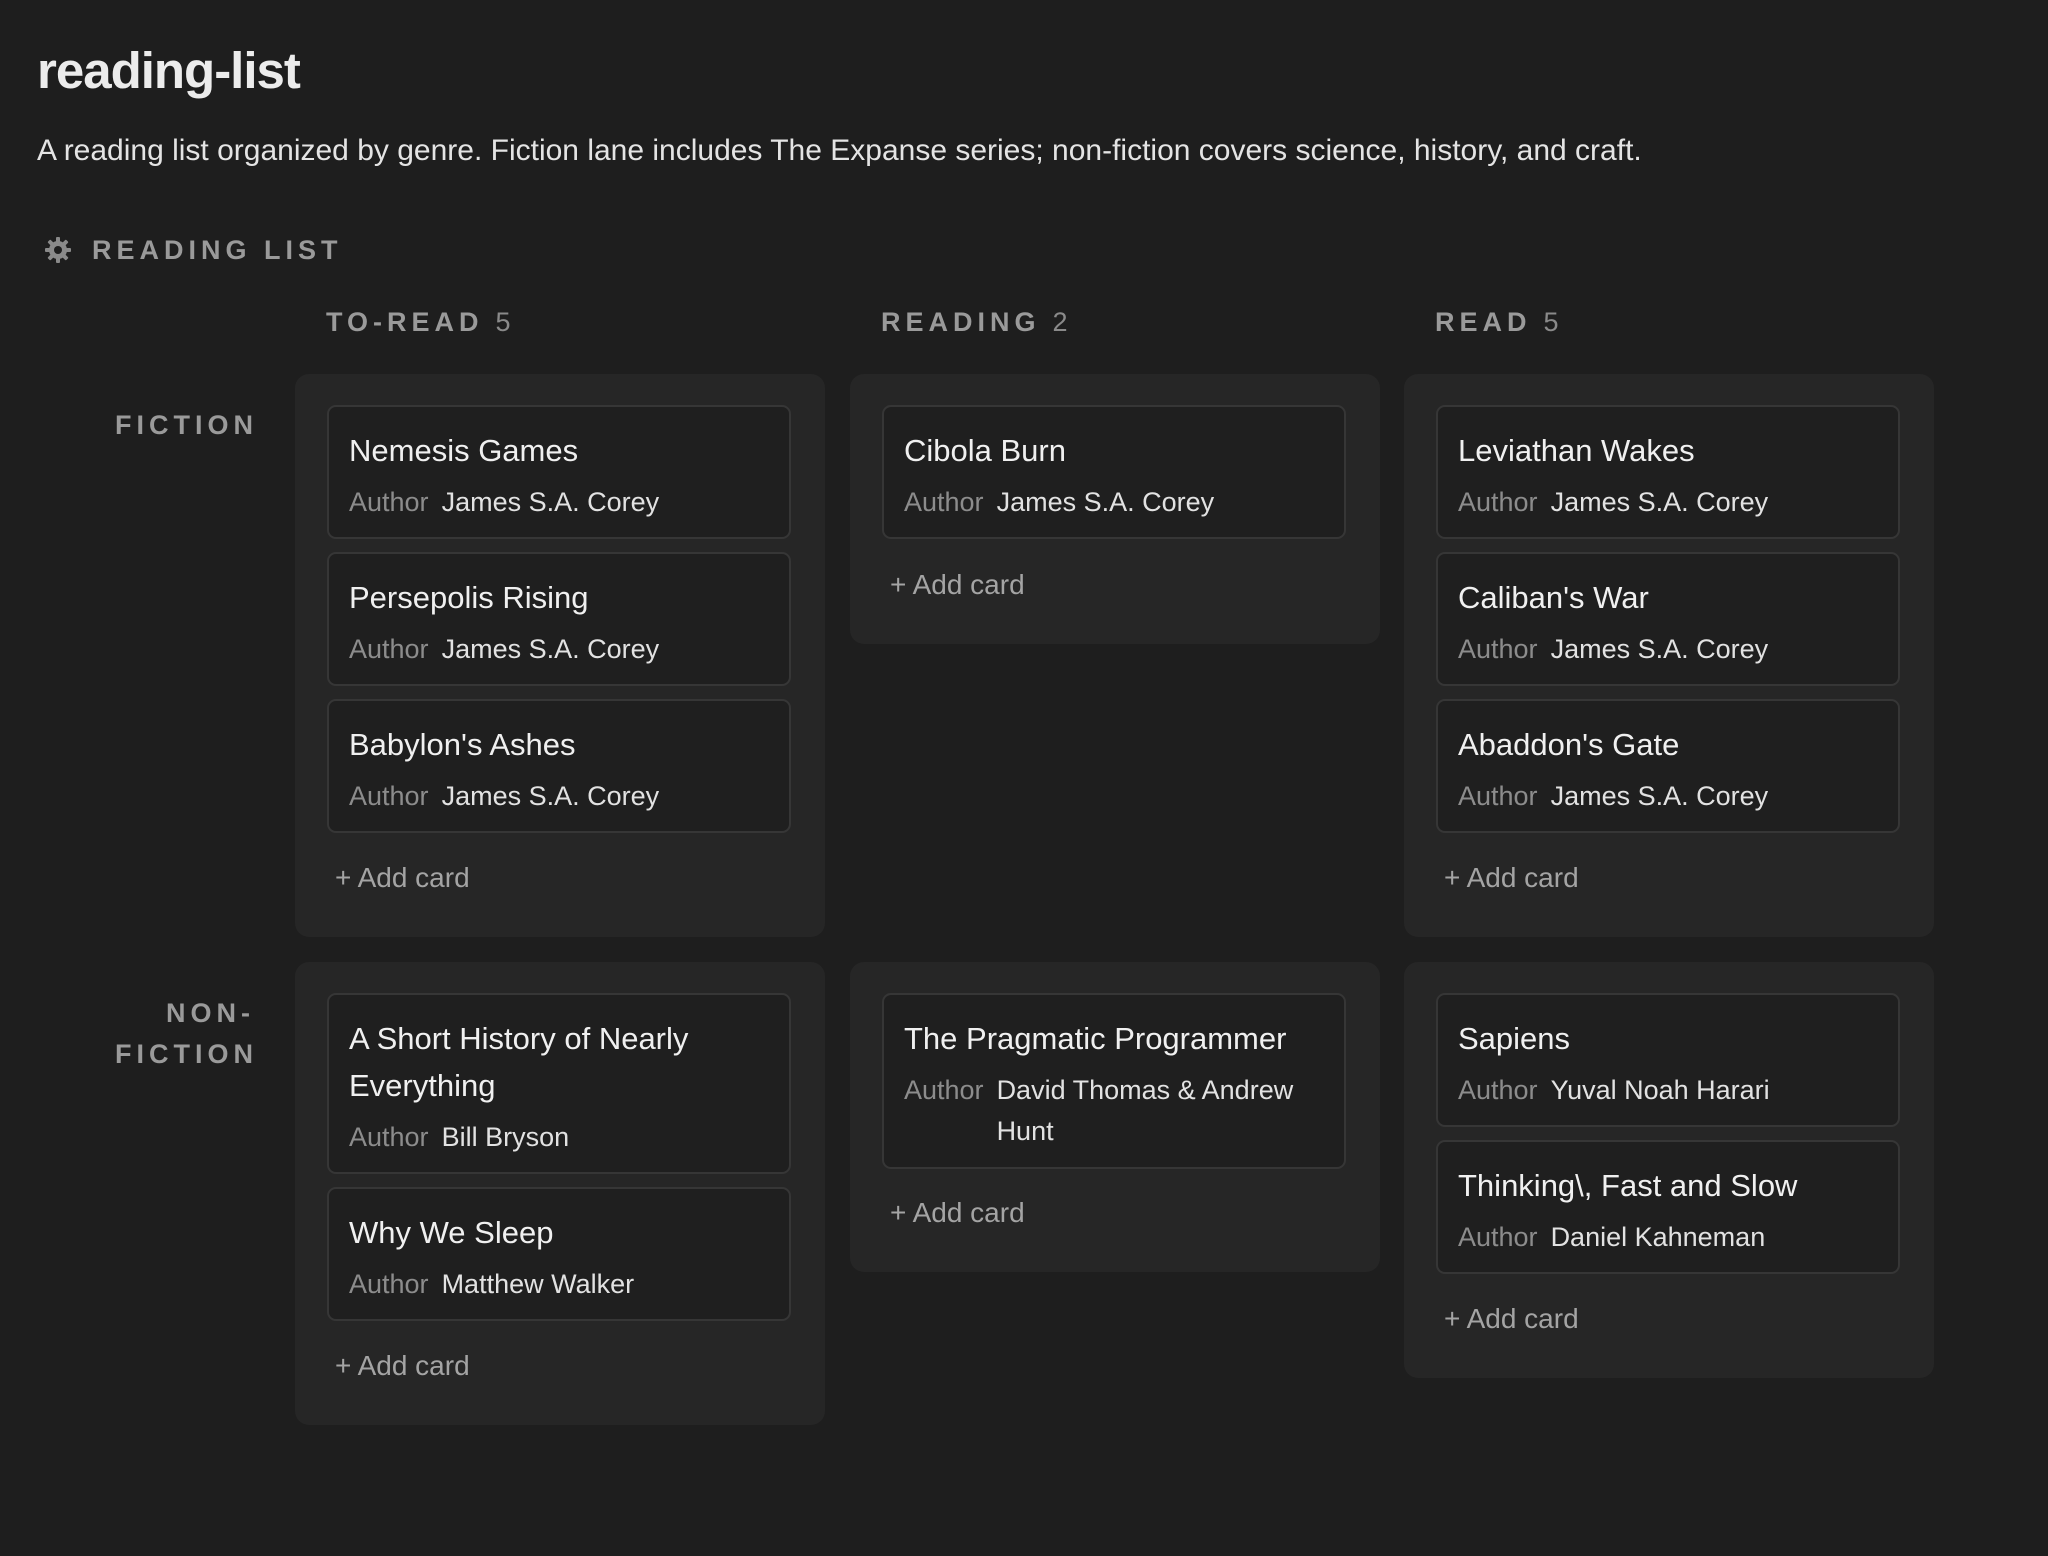 This screenshot has height=1556, width=2048. I want to click on card-author-property: Author Matthew Walker, so click(561, 1284).